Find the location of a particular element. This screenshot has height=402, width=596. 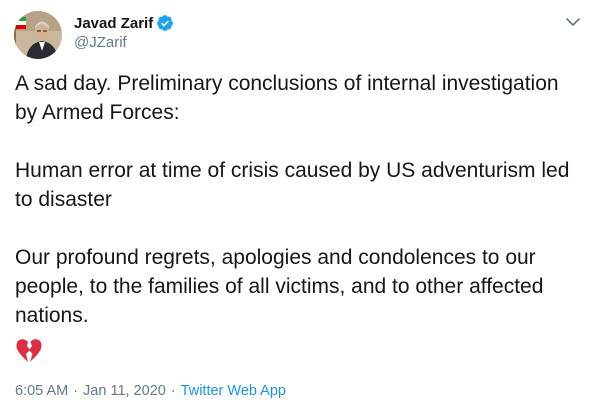

tweet-meta: 6:05 AM · Jan 11, 2020 · Twitter Web App is located at coordinates (150, 391).